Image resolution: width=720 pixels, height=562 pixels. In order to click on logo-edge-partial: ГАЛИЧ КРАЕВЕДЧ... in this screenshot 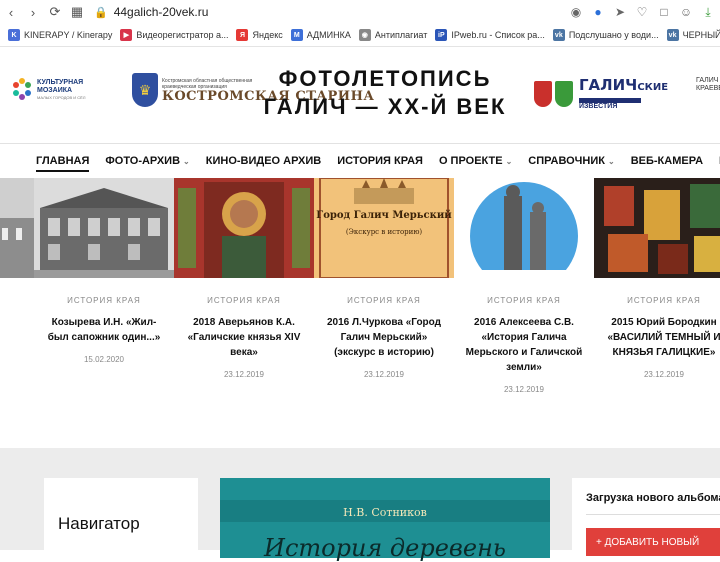, I will do `click(708, 85)`.